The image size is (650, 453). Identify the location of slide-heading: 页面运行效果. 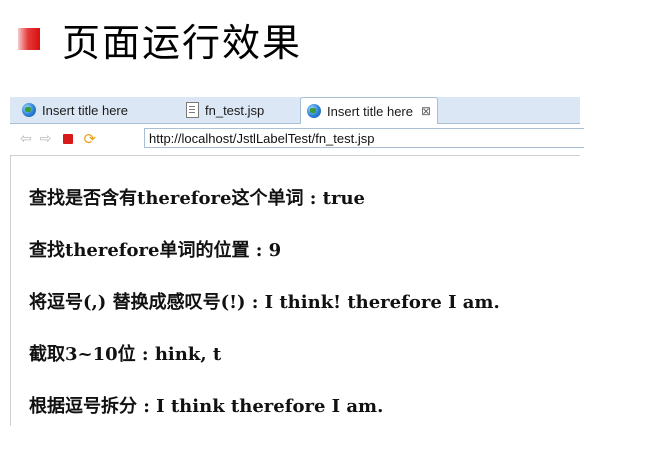
(160, 39).